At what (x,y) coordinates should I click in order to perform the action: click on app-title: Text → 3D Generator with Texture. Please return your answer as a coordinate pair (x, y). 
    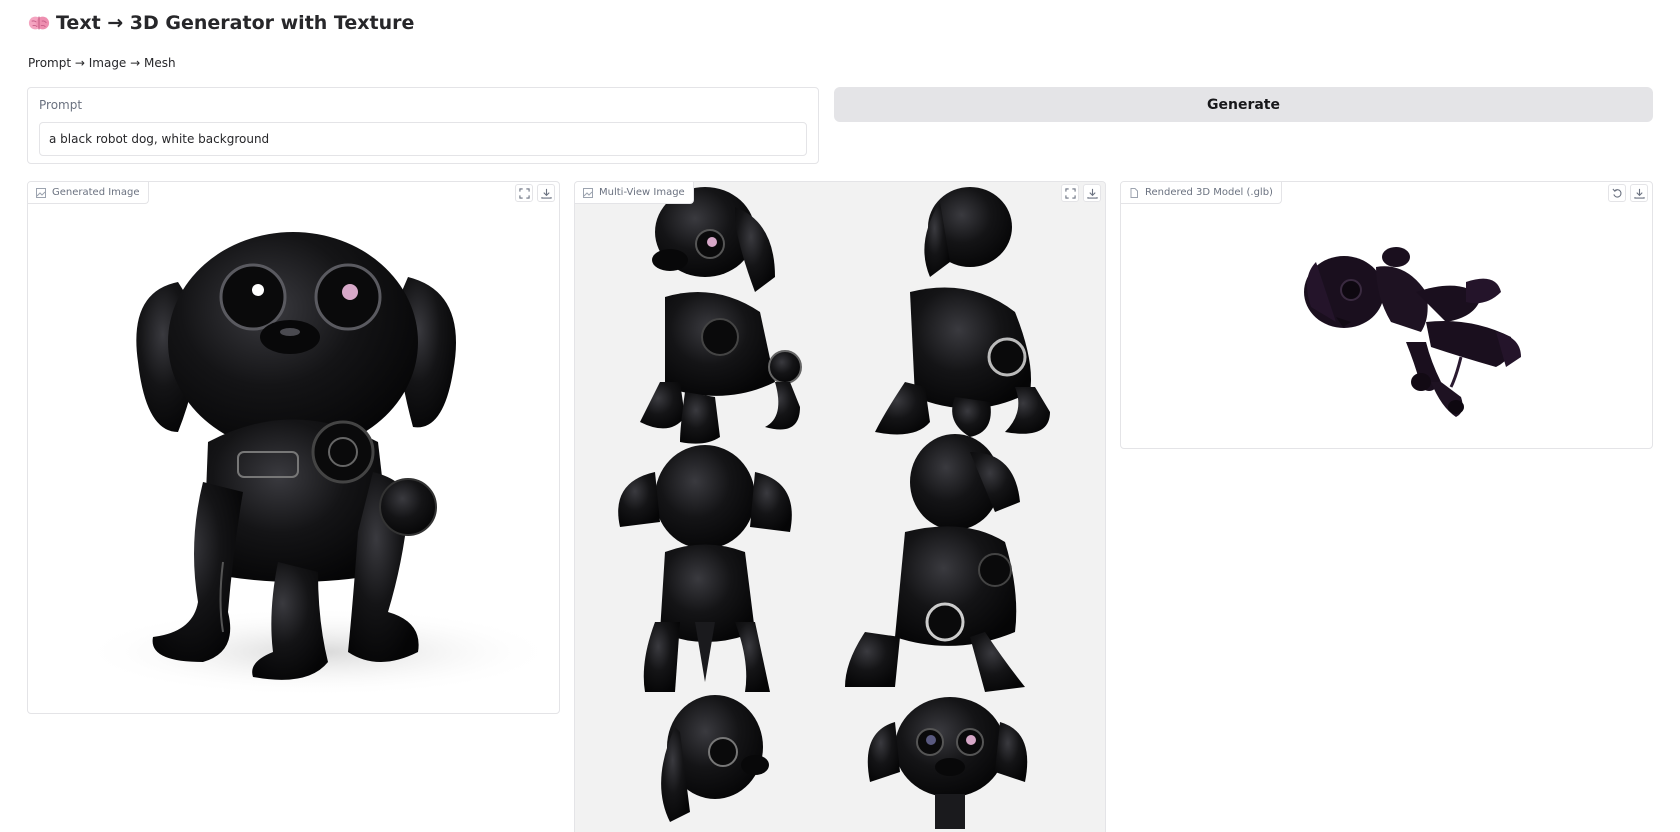
    Looking at the image, I should click on (221, 23).